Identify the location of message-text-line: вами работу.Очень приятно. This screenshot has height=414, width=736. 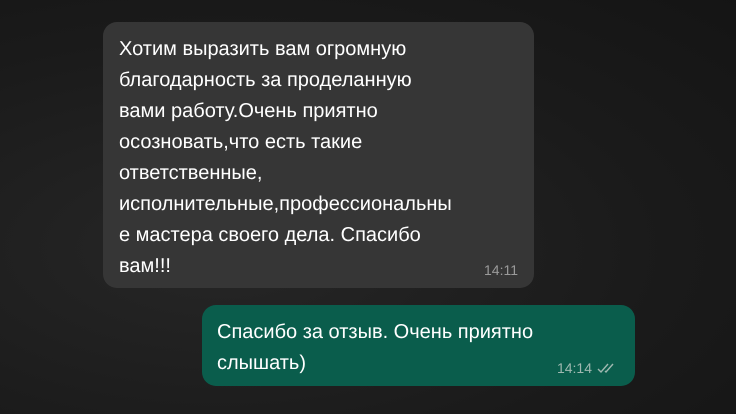
(248, 111).